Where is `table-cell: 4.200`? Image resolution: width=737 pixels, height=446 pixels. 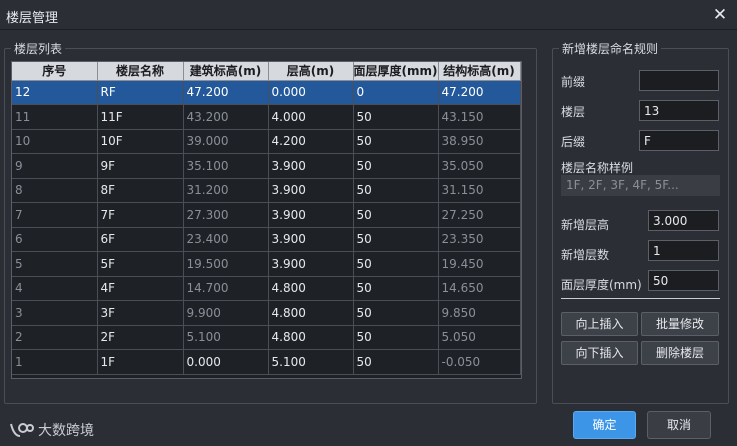 table-cell: 4.200 is located at coordinates (311, 141).